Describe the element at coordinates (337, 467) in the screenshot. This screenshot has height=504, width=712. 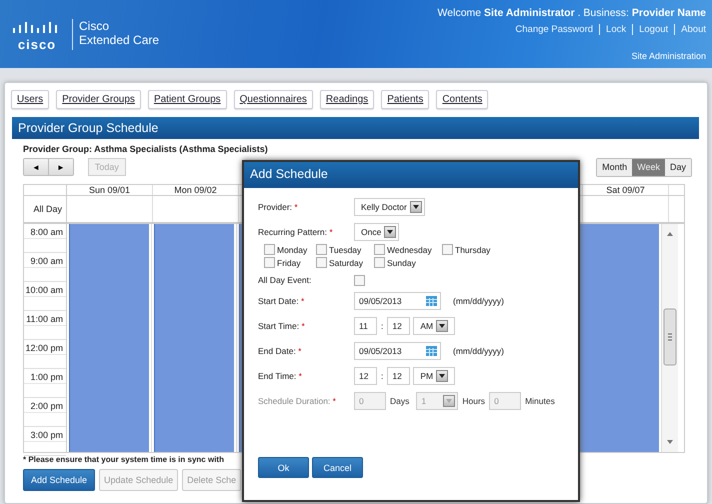
I see `dialog-button: Cancel` at that location.